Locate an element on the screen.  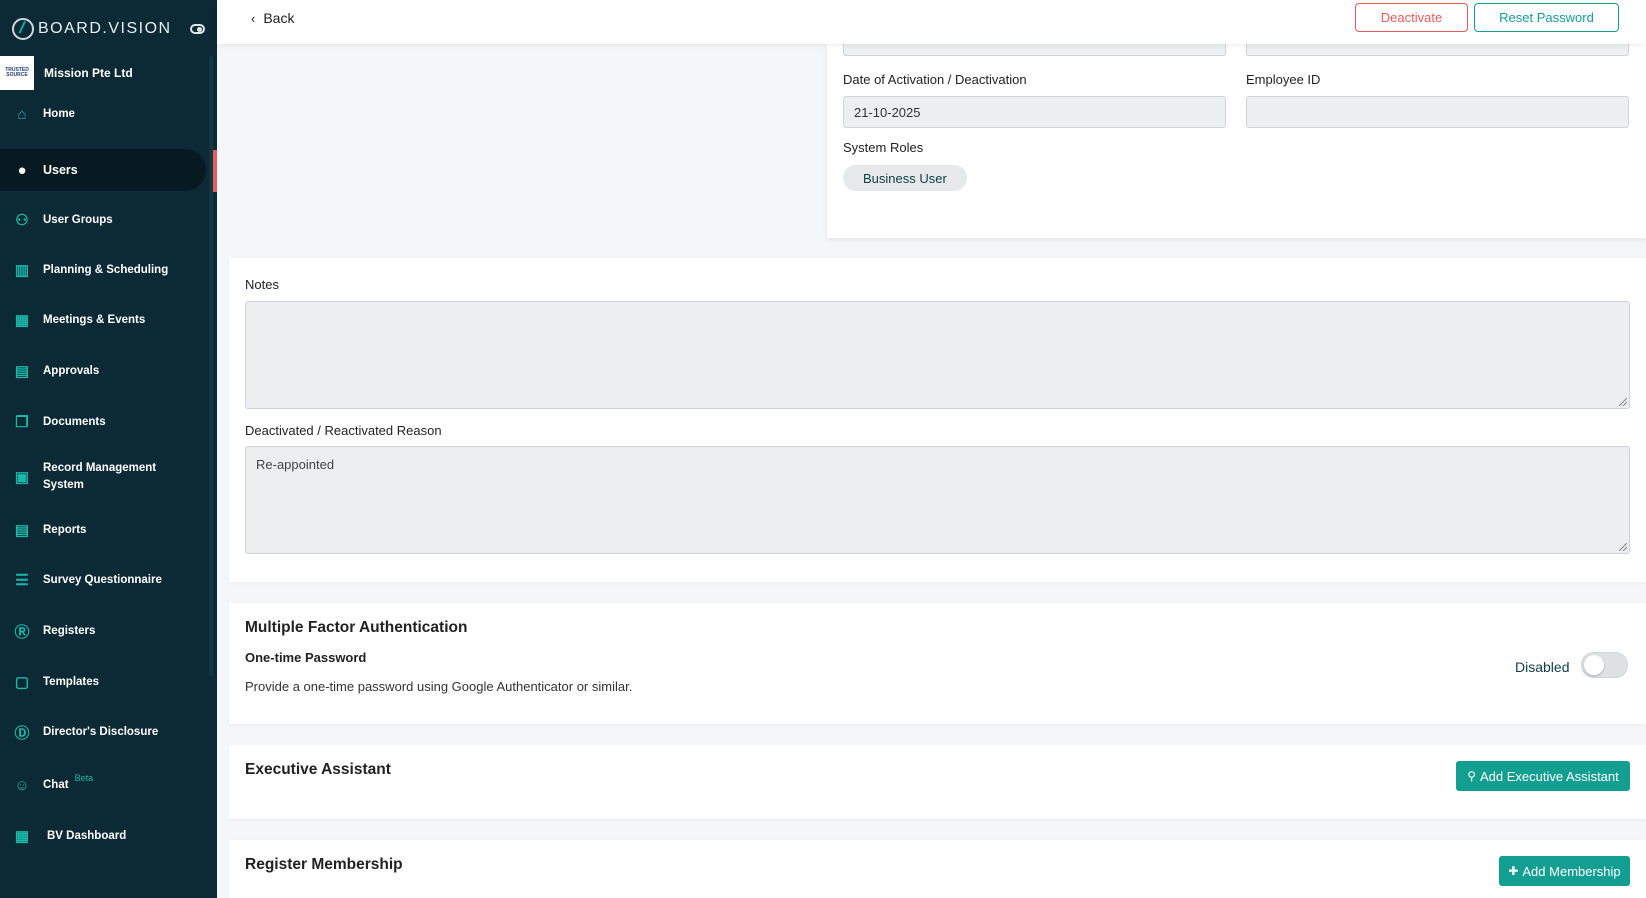
plus-icon: ✚ is located at coordinates (1513, 871).